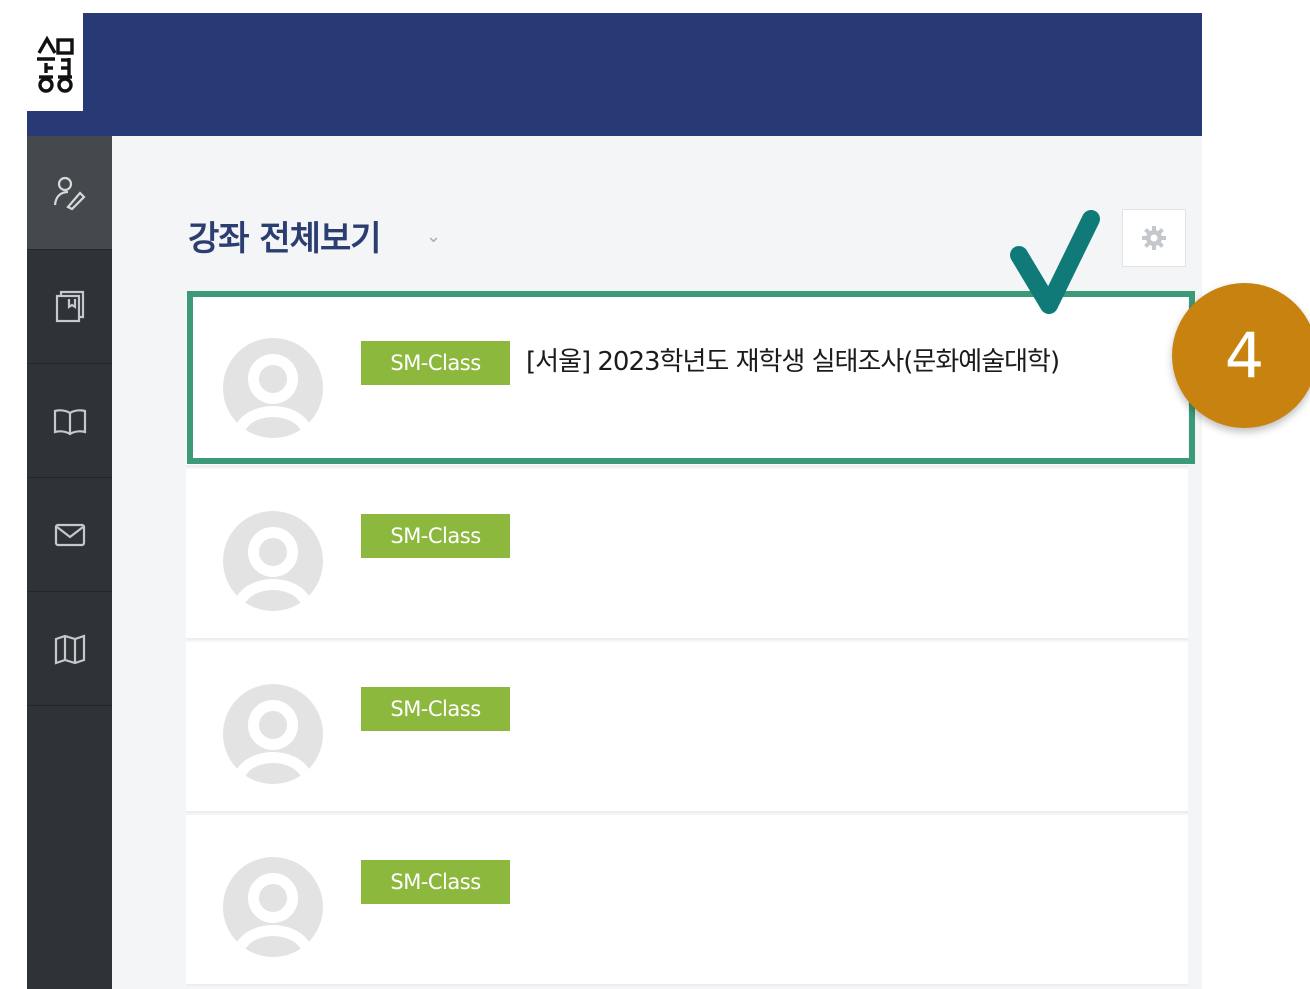  I want to click on sidebar-item-profile, so click(69, 193).